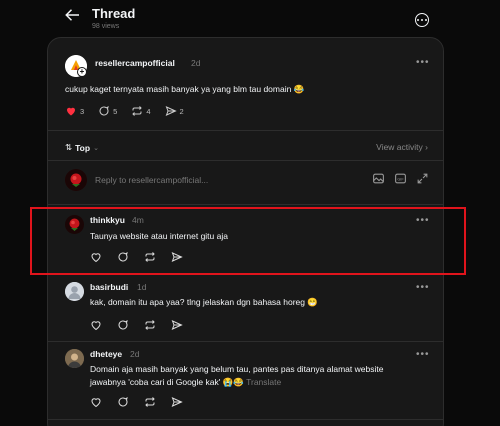 Image resolution: width=500 pixels, height=426 pixels. What do you see at coordinates (142, 287) in the screenshot?
I see `comment-timestamp: 1d` at bounding box center [142, 287].